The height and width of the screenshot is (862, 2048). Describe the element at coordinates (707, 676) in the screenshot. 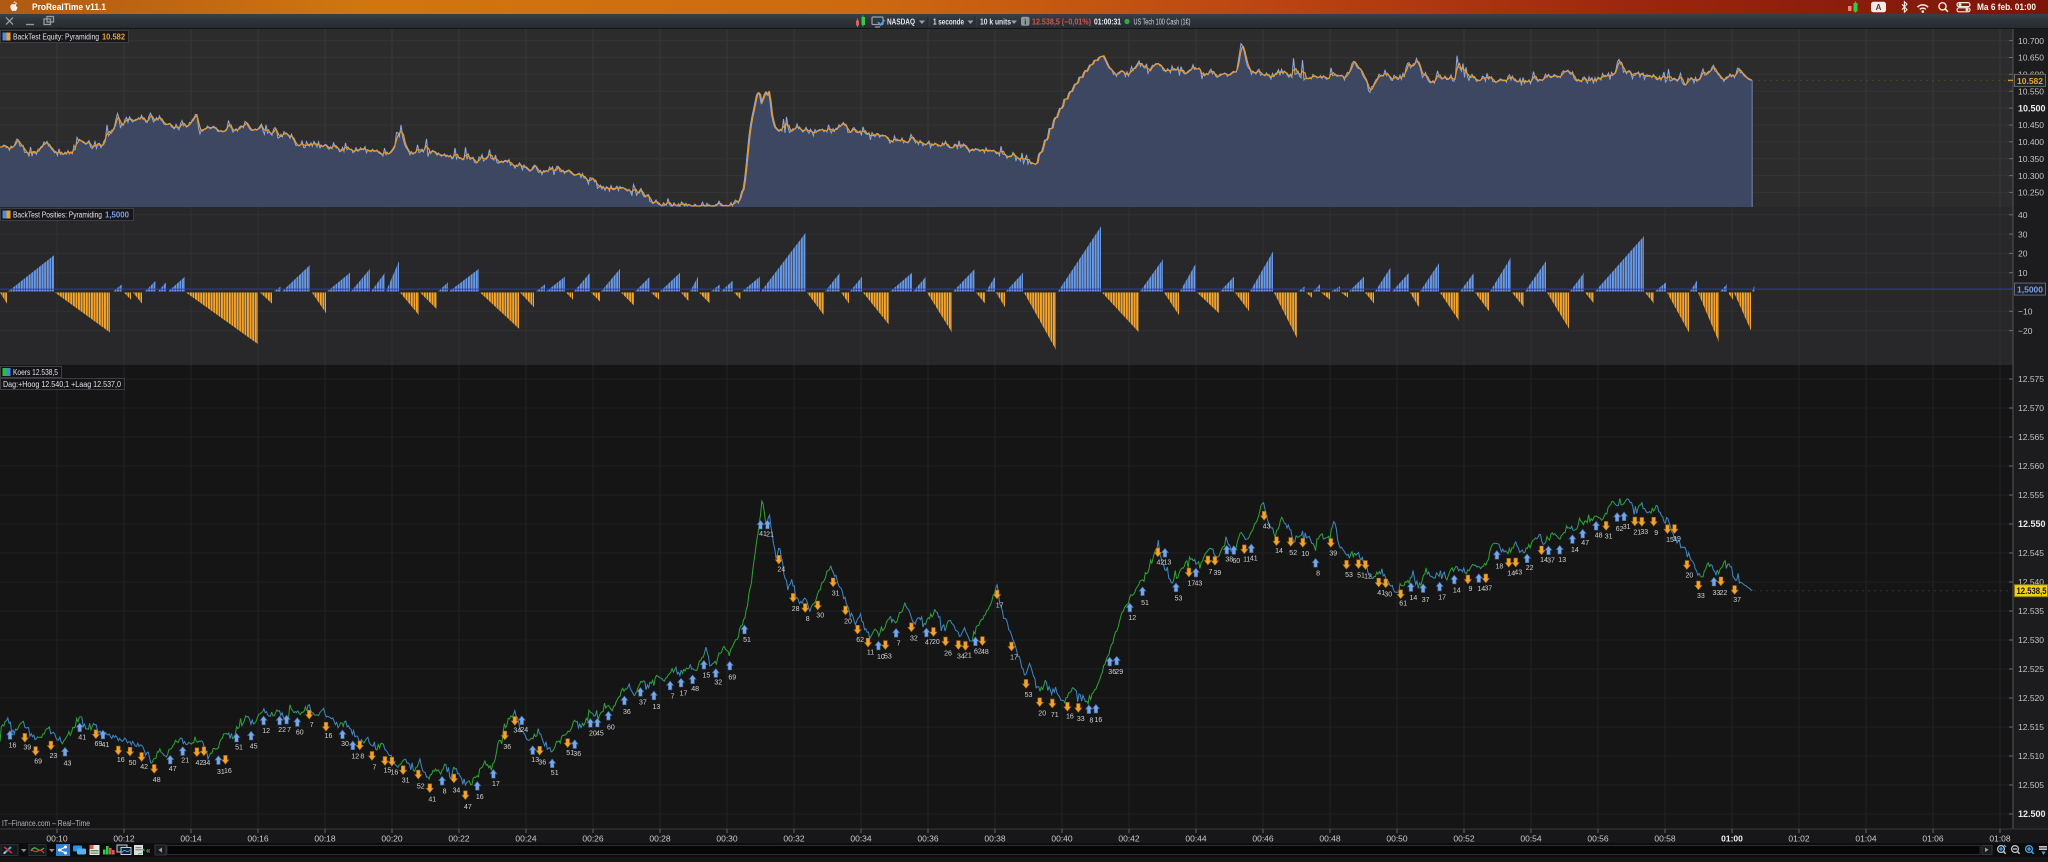

I see `svg-text: 15` at that location.